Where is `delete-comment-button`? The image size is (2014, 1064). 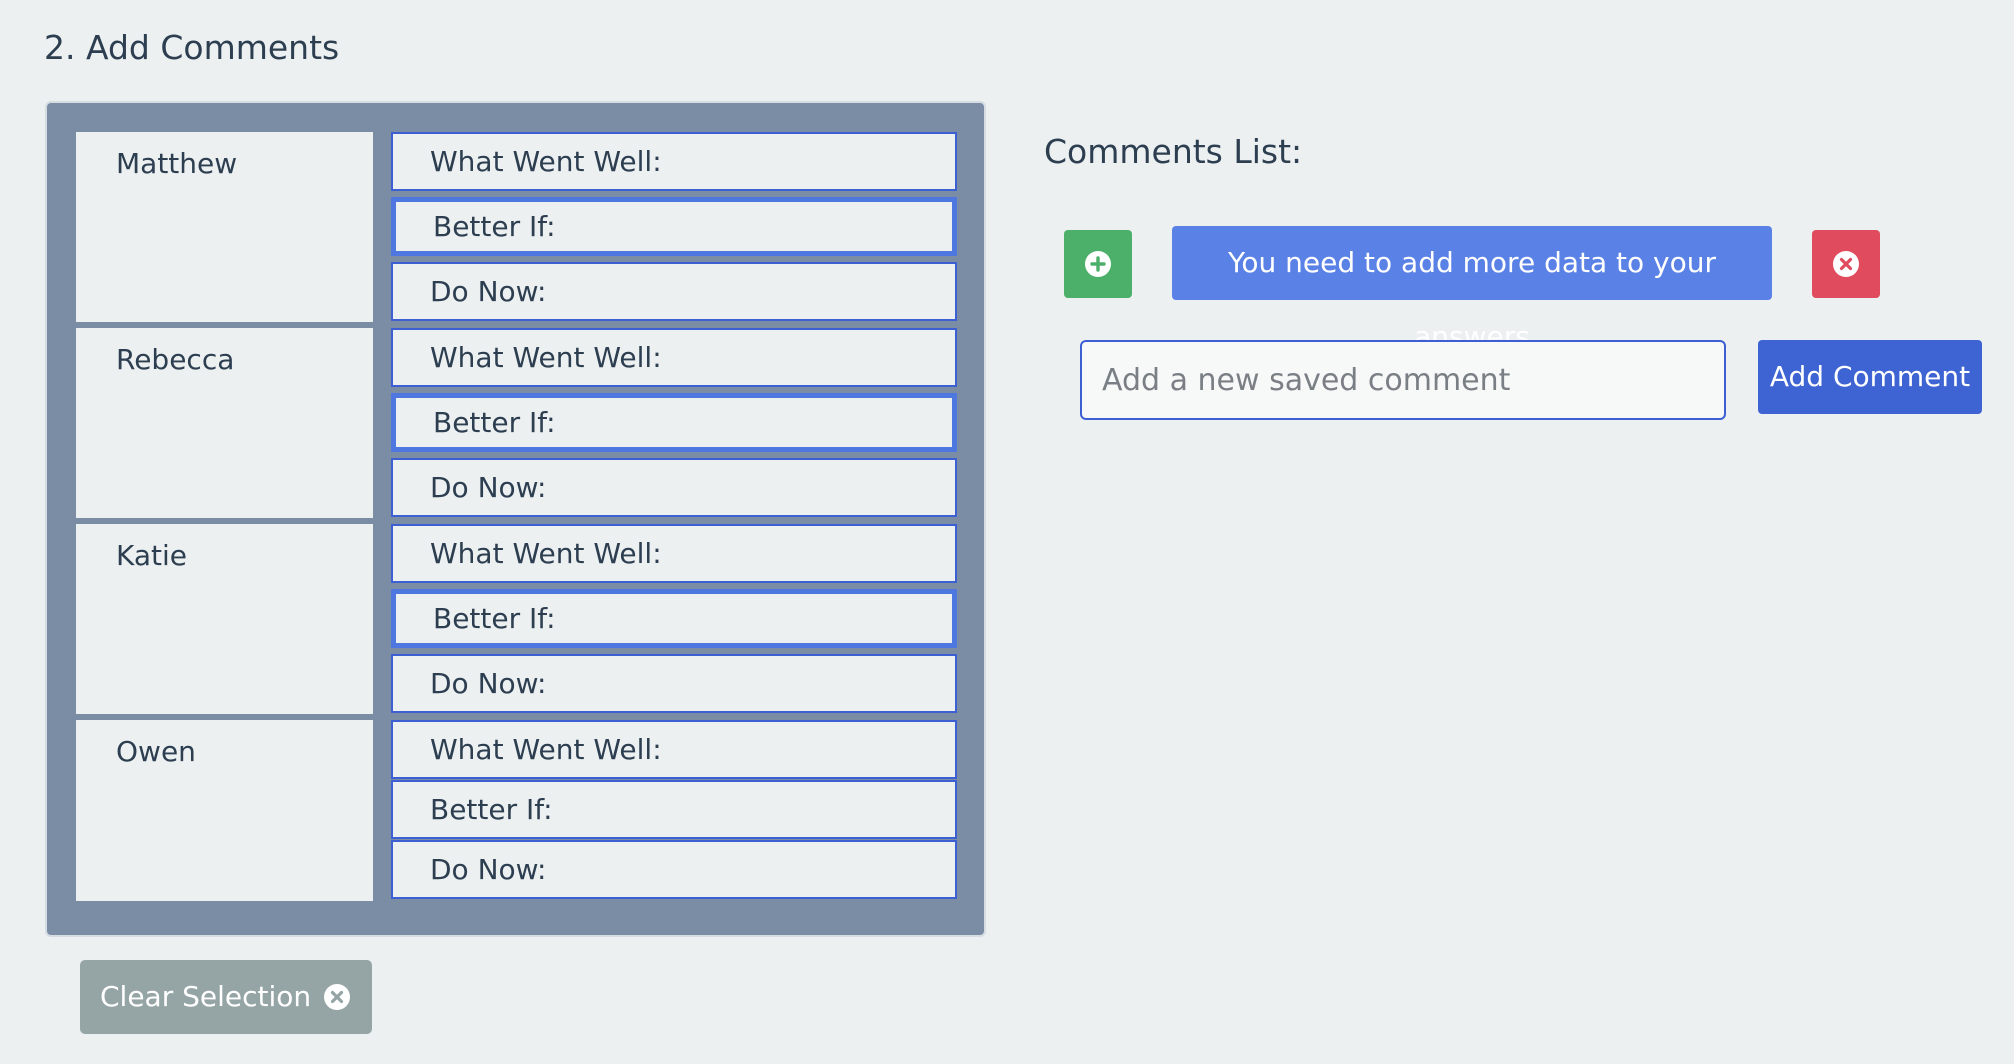 delete-comment-button is located at coordinates (1846, 264).